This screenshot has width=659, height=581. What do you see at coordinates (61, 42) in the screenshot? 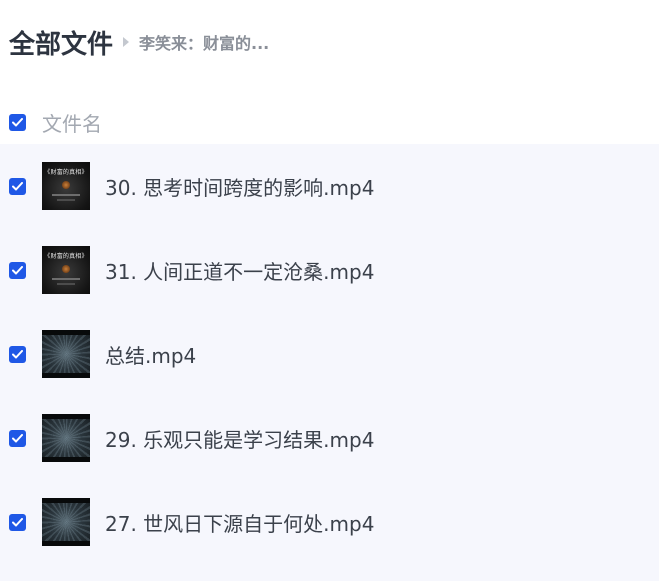
I see `breadcrumb-root-all-files: 全部文件` at bounding box center [61, 42].